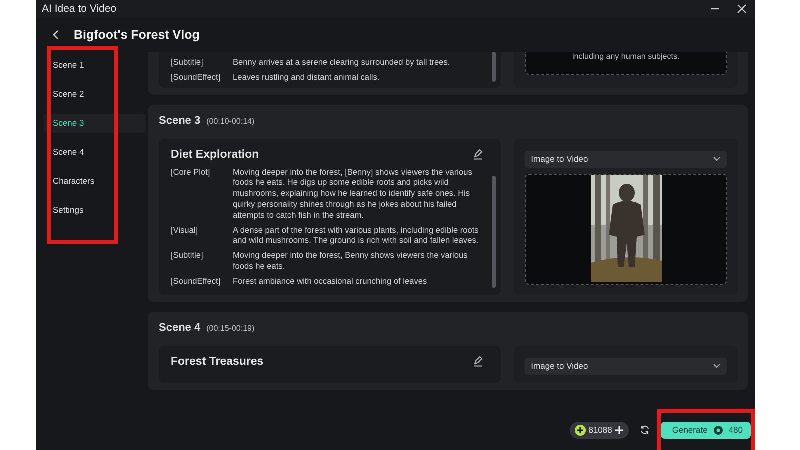 This screenshot has height=450, width=800. I want to click on plus-icon, so click(619, 430).